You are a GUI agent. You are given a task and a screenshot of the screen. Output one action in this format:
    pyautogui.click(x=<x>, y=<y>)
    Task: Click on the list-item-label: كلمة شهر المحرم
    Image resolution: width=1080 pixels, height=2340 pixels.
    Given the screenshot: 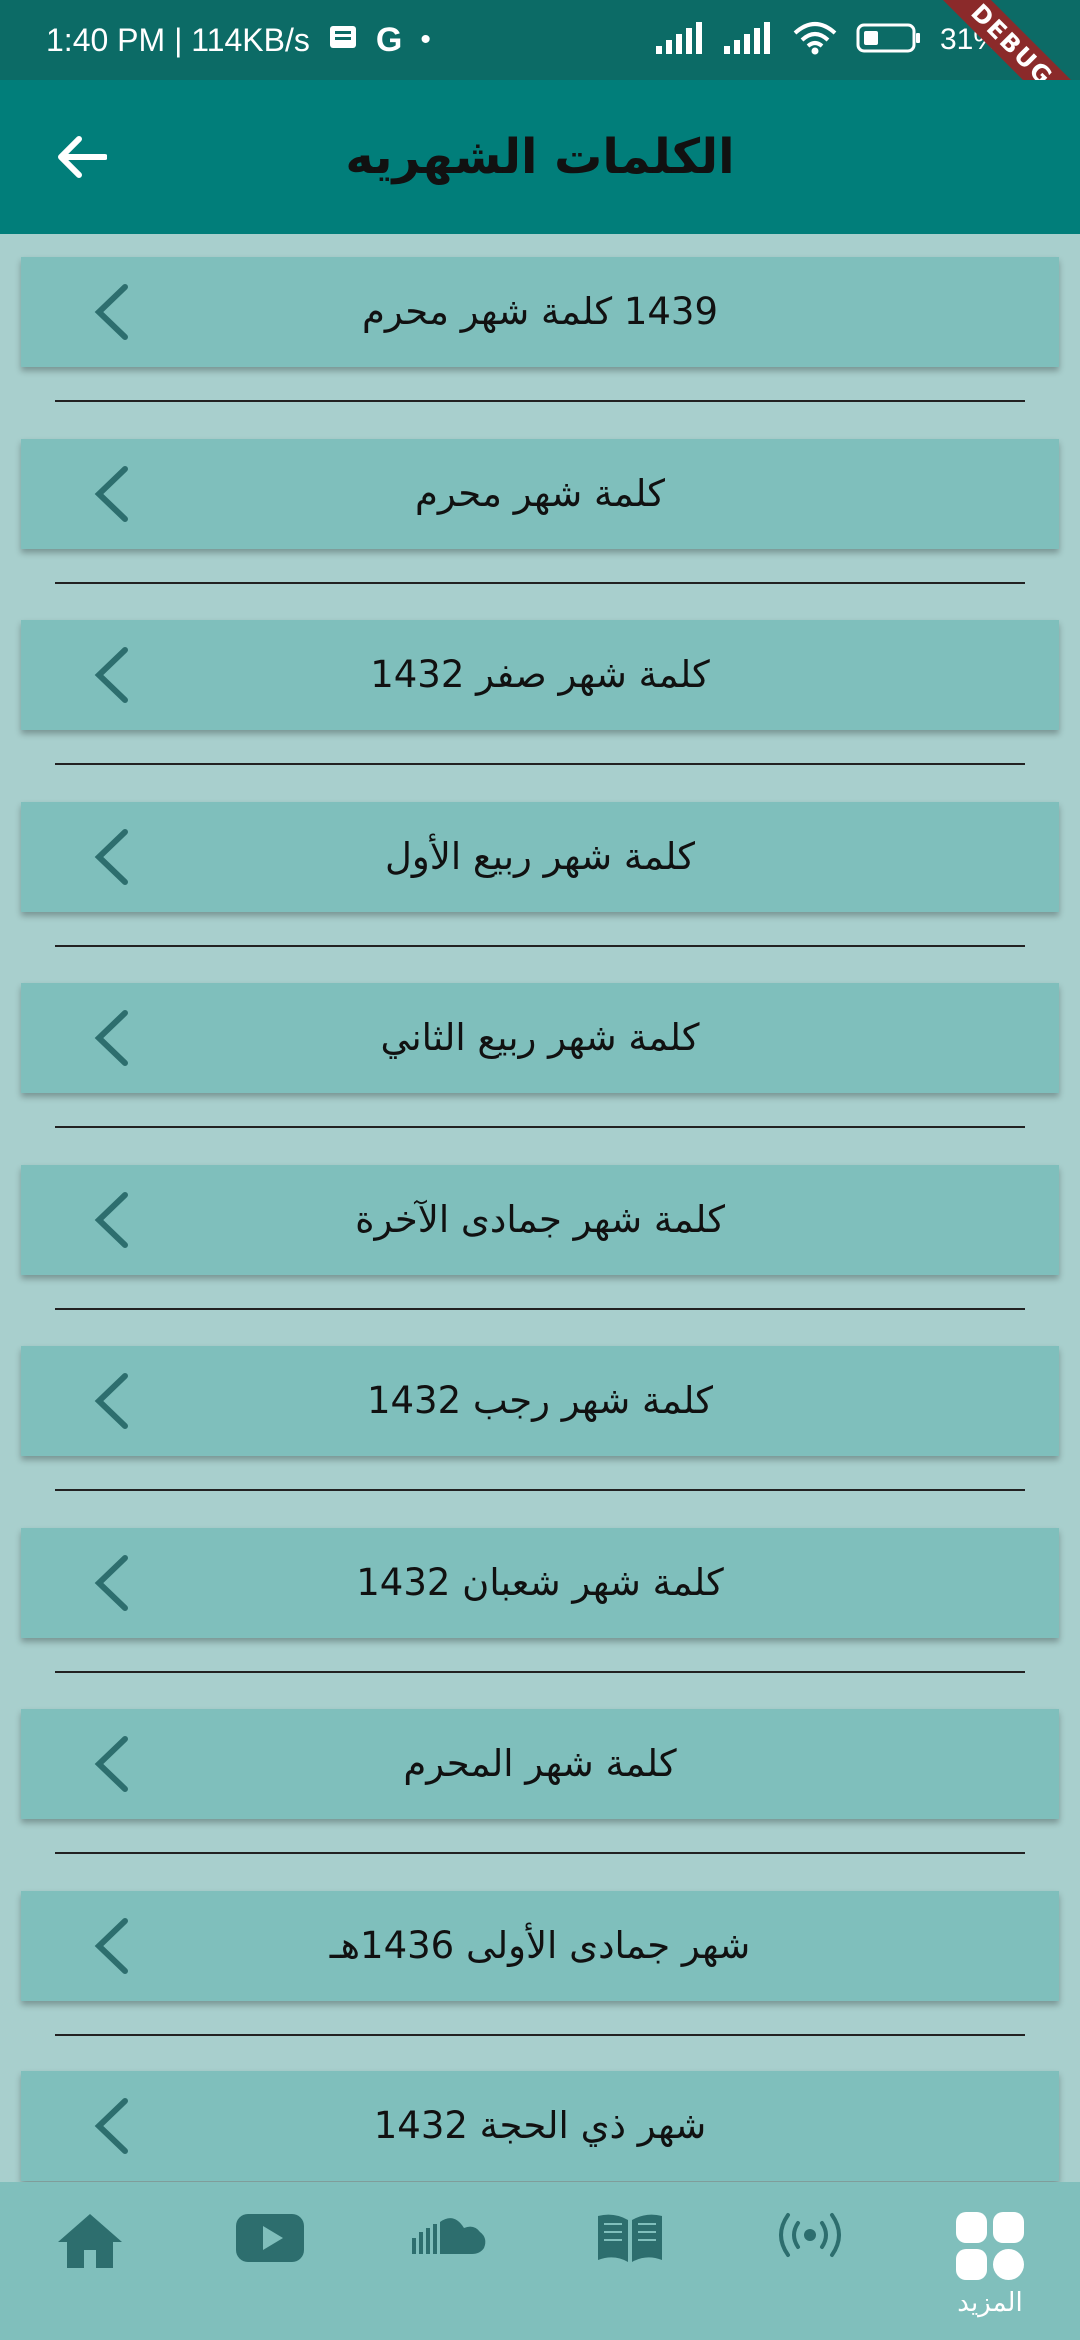 What is the action you would take?
    pyautogui.click(x=540, y=1763)
    